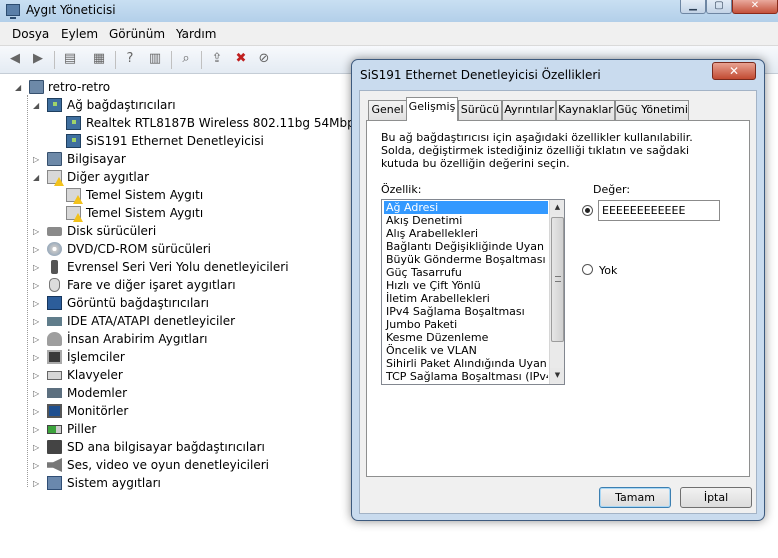 This screenshot has height=558, width=778. I want to click on tree-item-dvd-drives: ▷ DVD/CD-ROM sürücüleri, so click(180, 250).